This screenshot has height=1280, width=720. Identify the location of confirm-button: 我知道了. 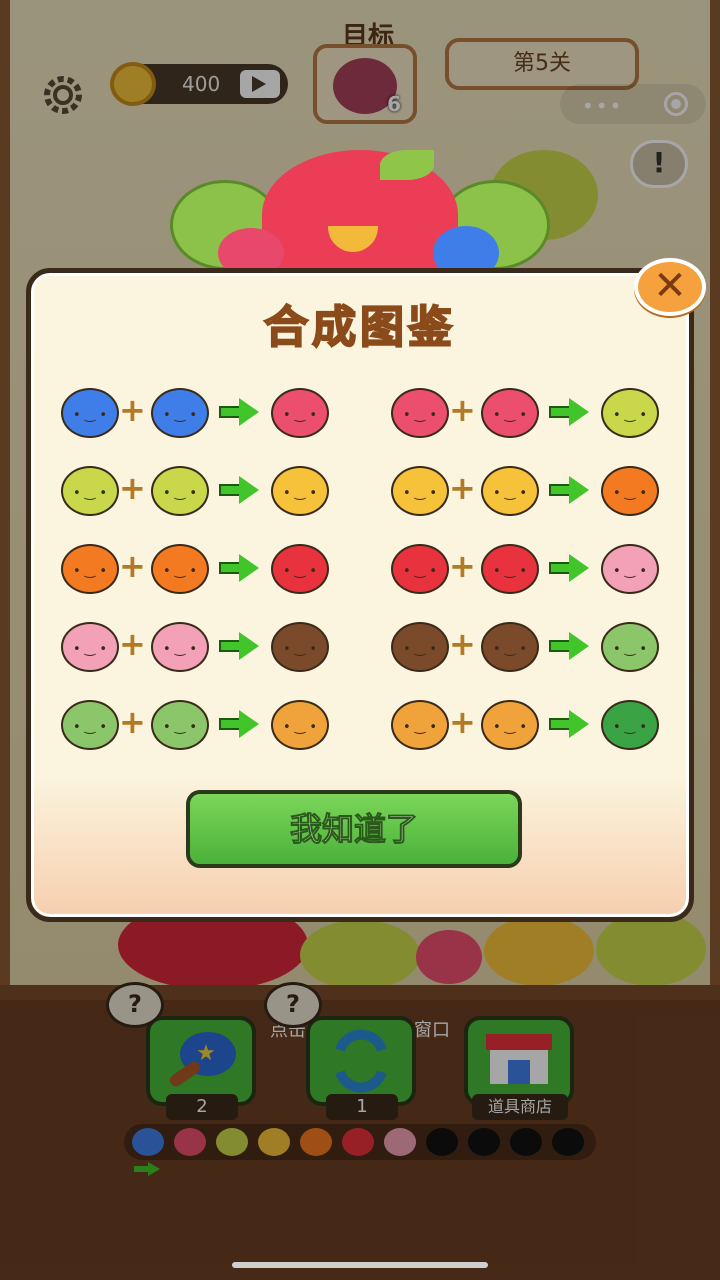
(354, 829).